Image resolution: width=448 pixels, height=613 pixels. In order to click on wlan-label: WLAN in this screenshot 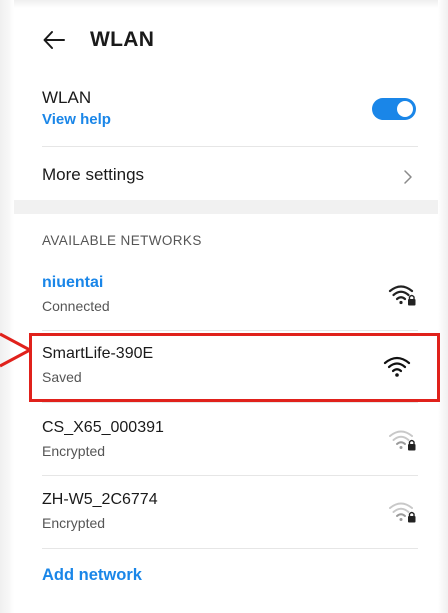, I will do `click(67, 97)`.